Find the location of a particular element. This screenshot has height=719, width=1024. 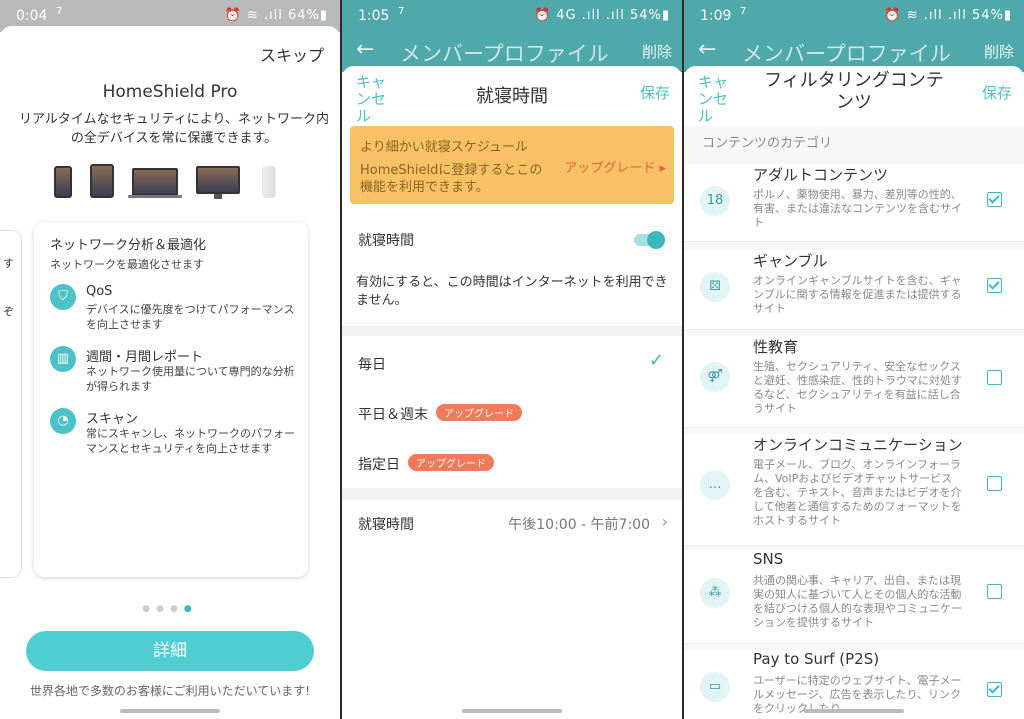

option-specific-days: 指定日 アップグレード is located at coordinates (512, 461).